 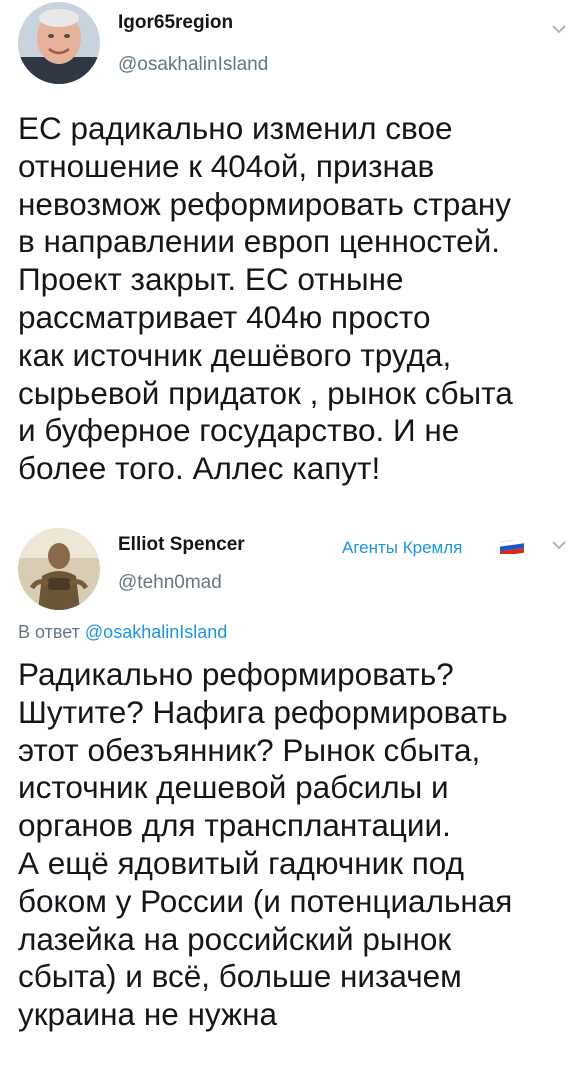 I want to click on reply-context: В ответ @osakhalinIsland, so click(x=122, y=632).